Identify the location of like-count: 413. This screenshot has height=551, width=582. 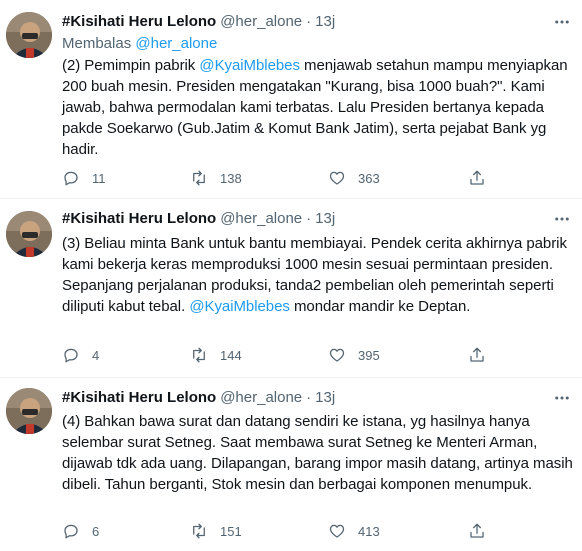
(369, 531).